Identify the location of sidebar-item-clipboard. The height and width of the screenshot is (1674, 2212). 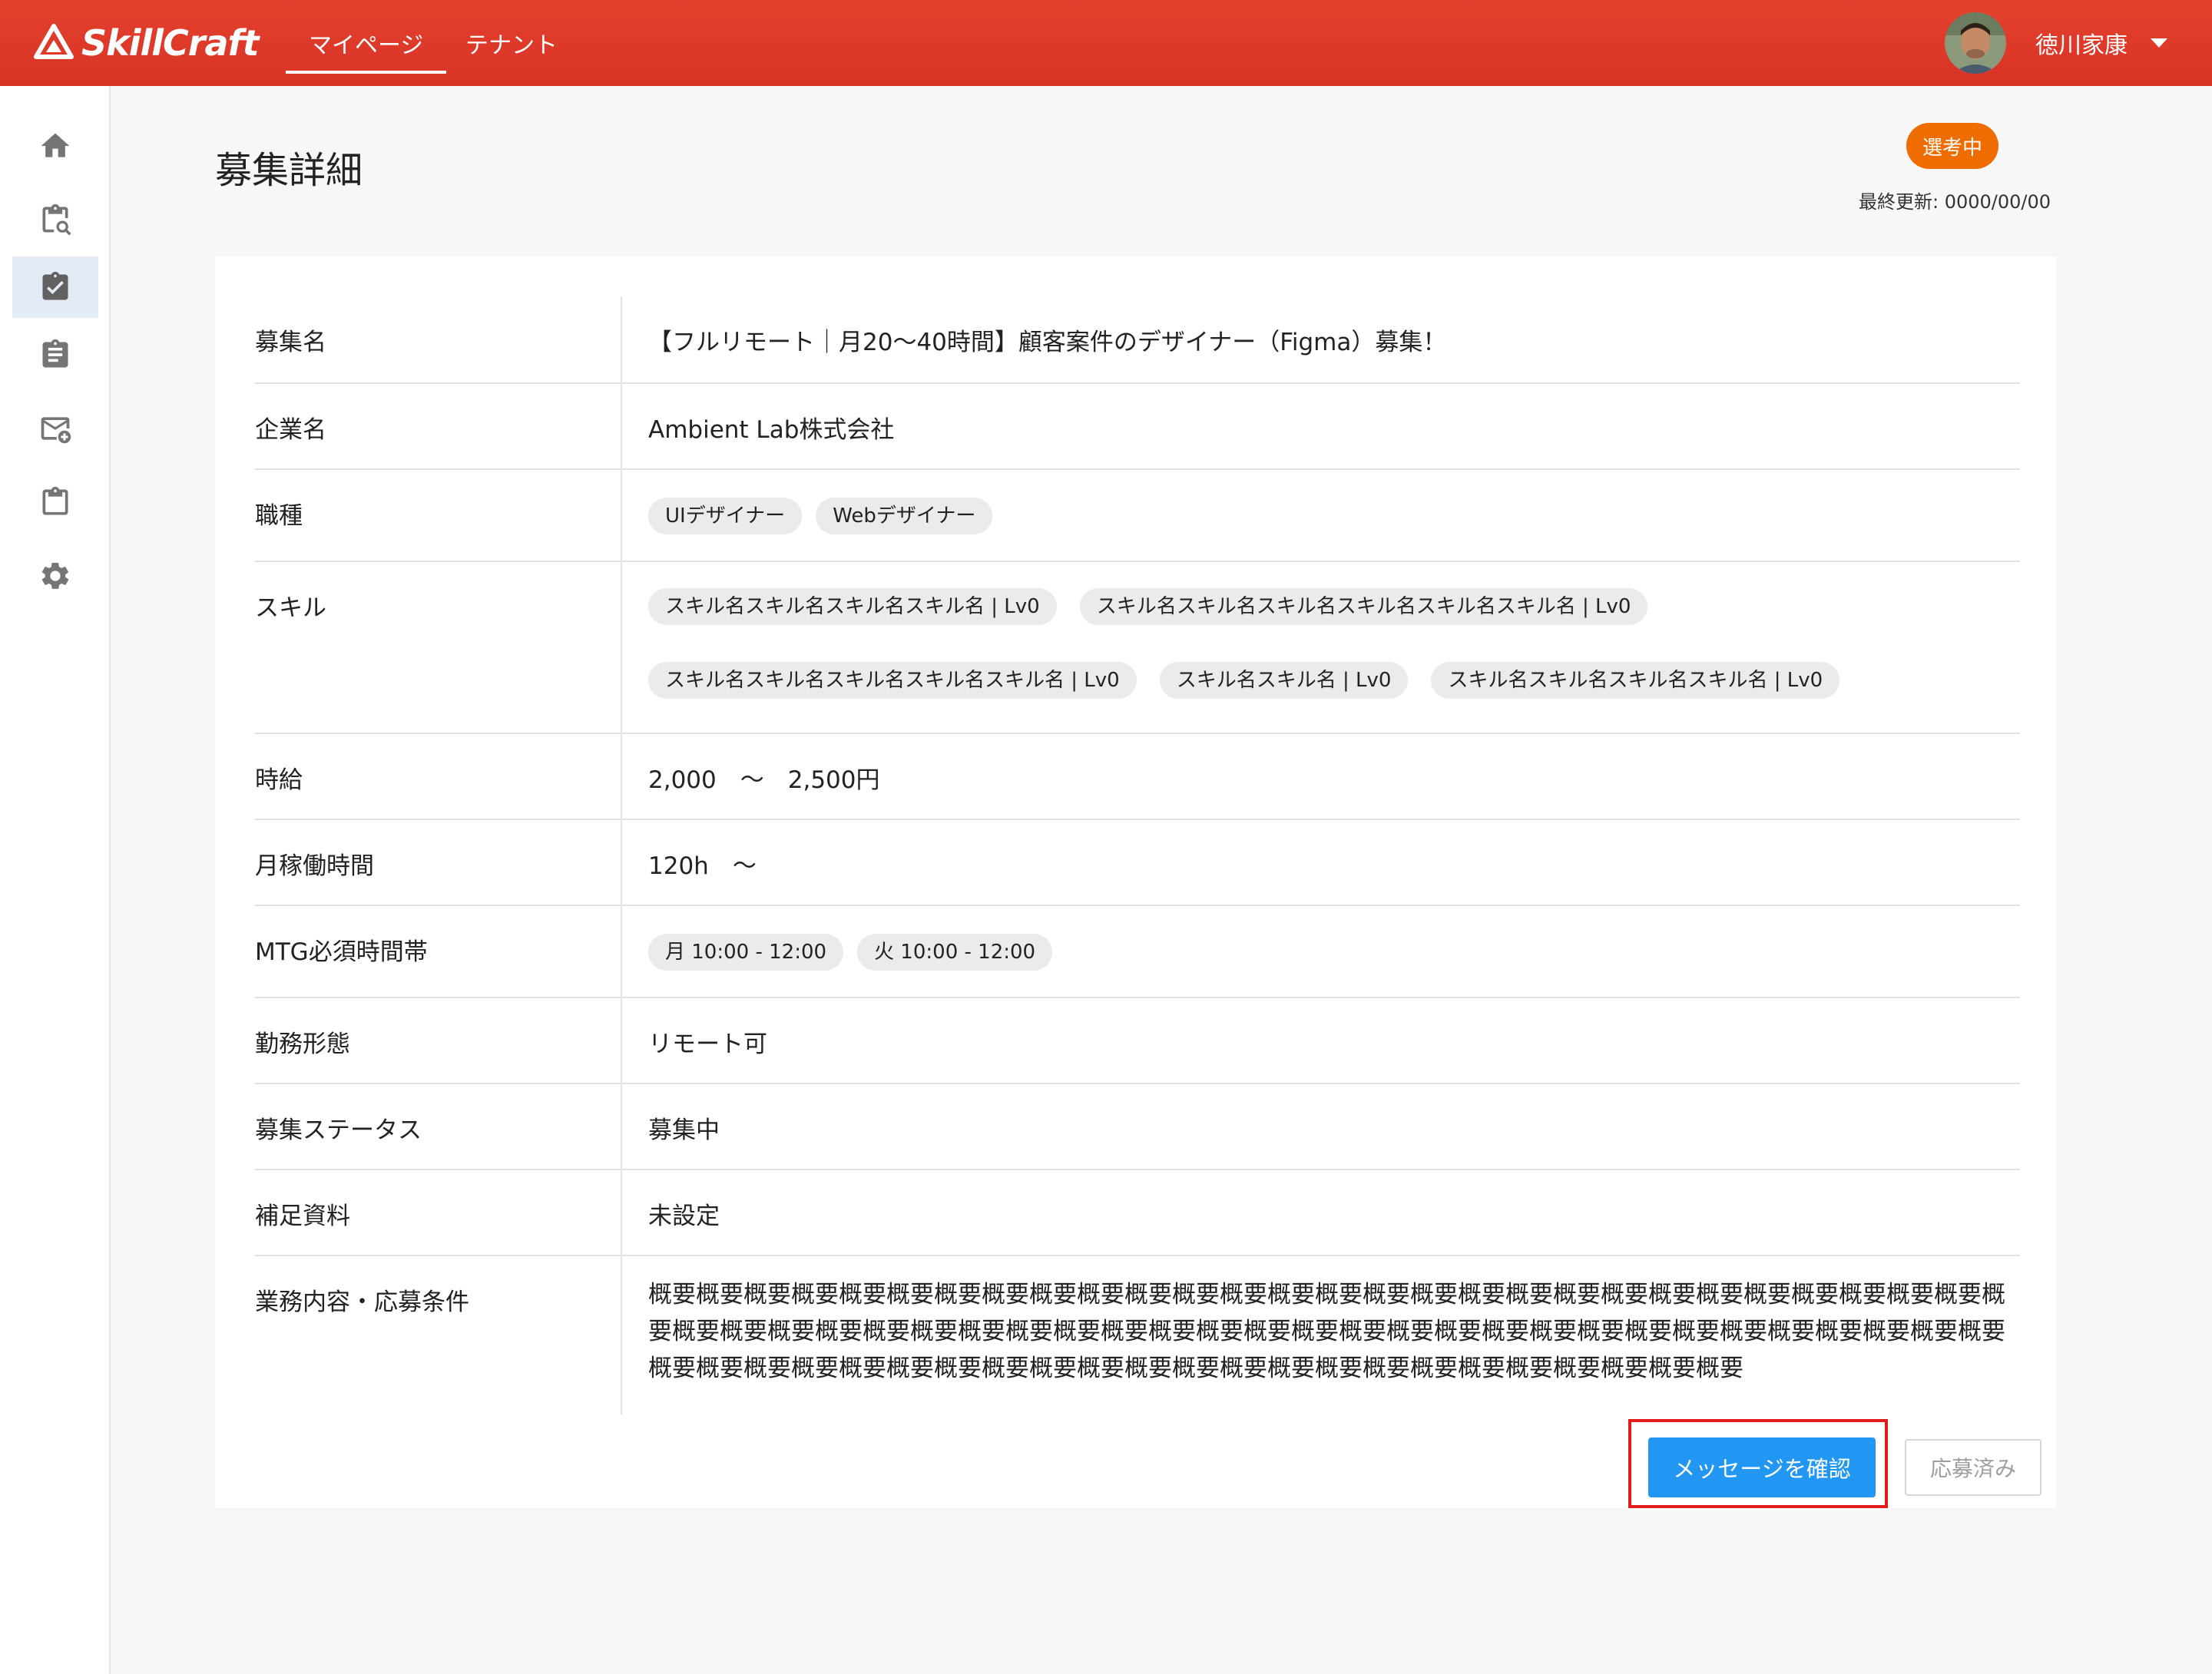
(55, 502).